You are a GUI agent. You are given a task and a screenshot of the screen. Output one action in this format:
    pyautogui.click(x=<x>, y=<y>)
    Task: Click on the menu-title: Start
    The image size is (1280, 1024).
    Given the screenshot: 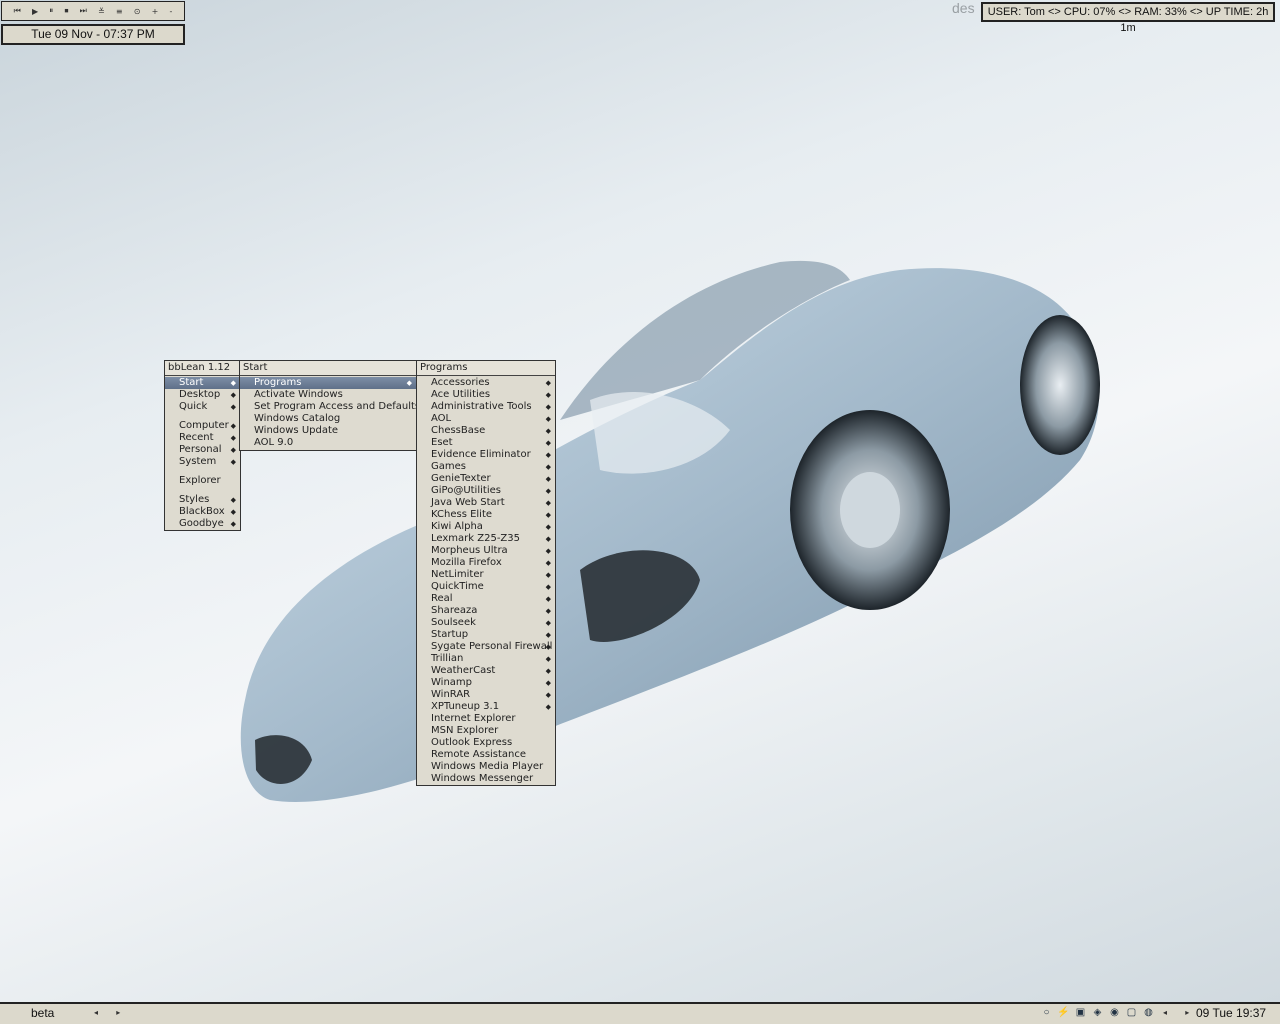 What is the action you would take?
    pyautogui.click(x=328, y=368)
    